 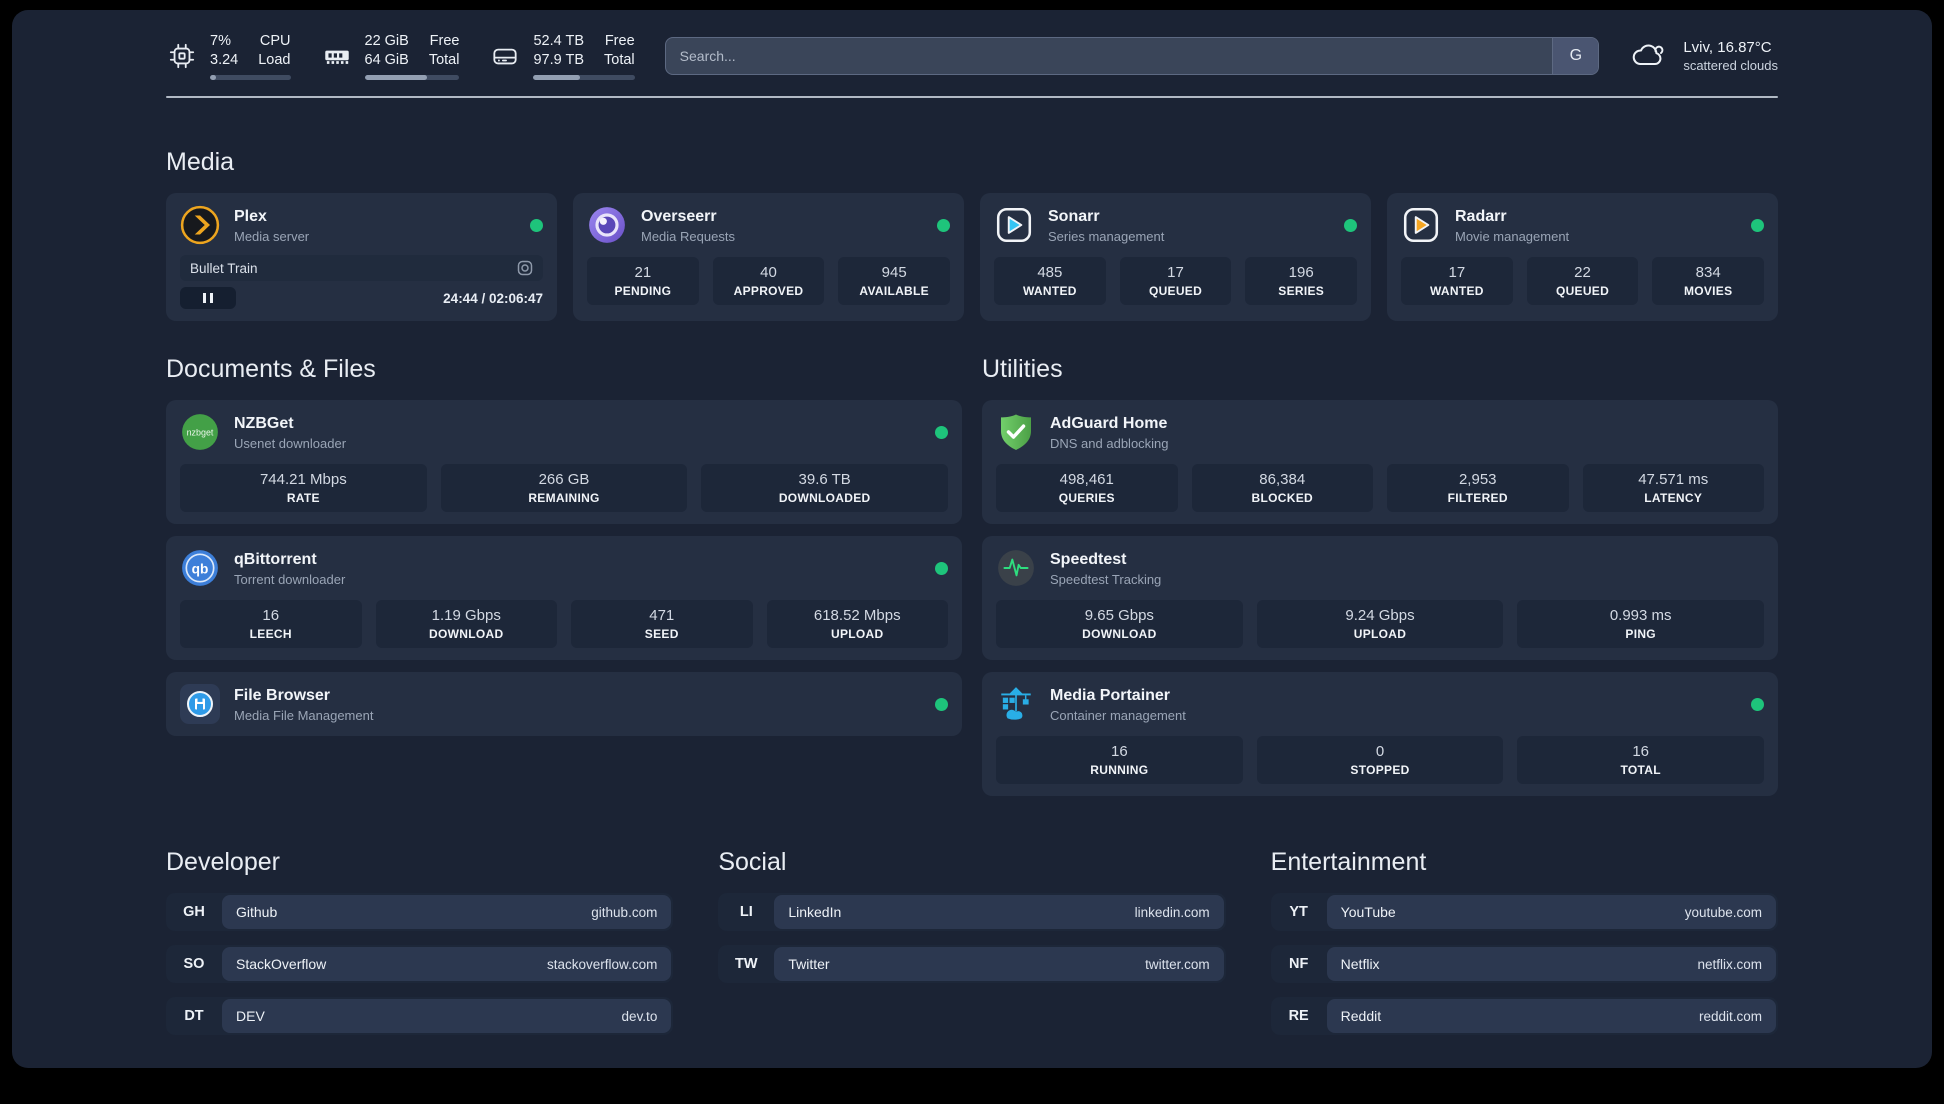 I want to click on header-divider, so click(x=972, y=97).